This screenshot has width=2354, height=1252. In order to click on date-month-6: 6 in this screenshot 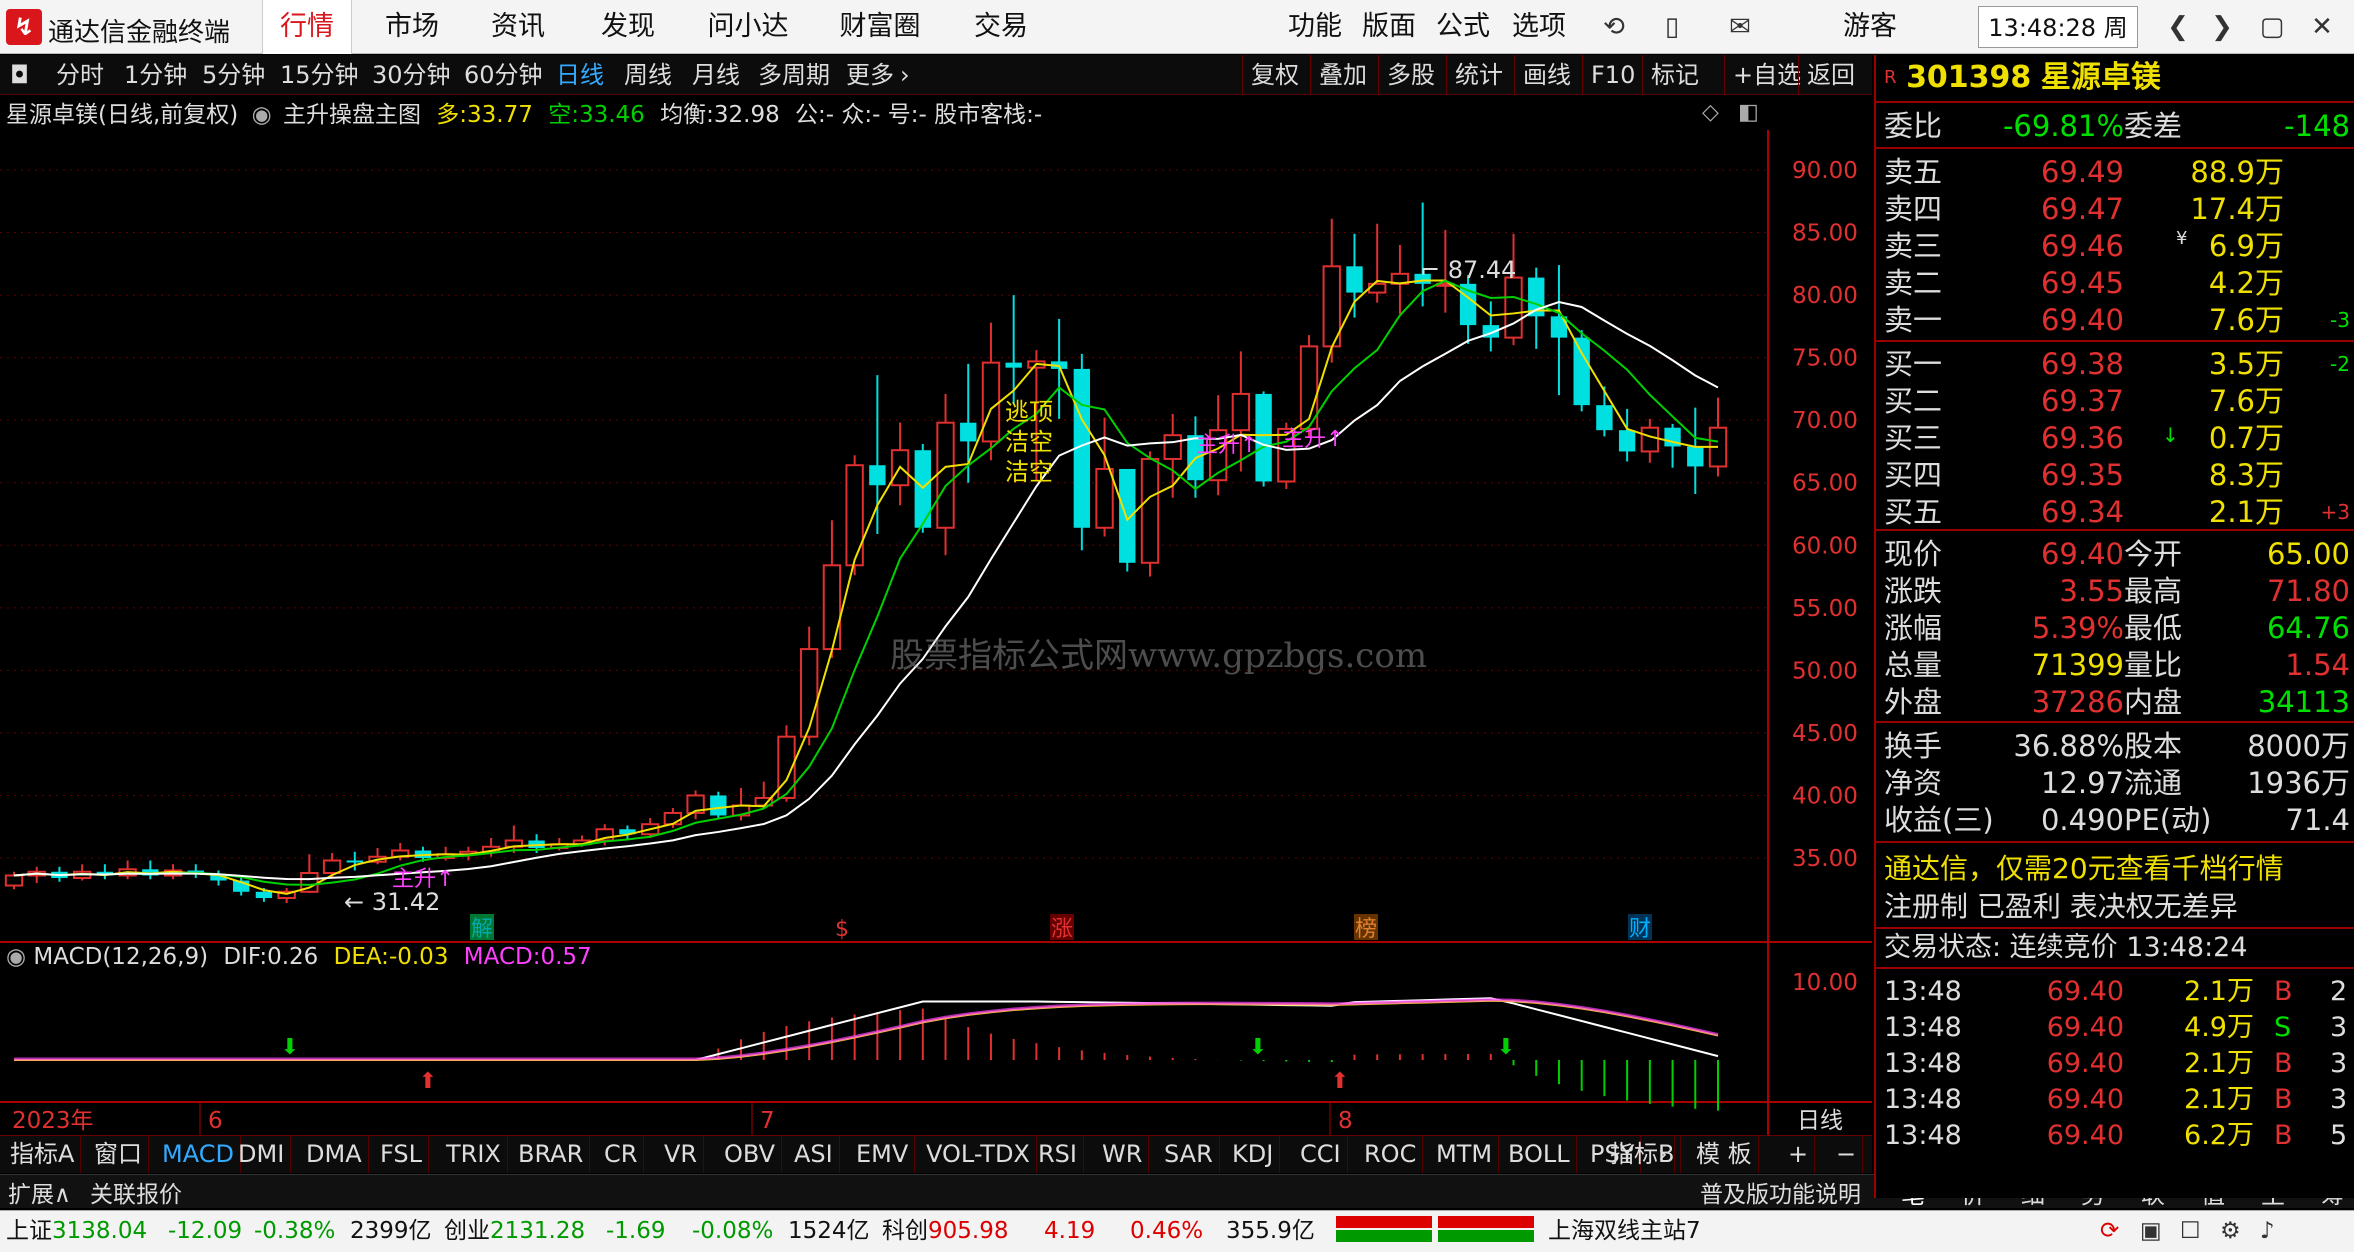, I will do `click(215, 1121)`.